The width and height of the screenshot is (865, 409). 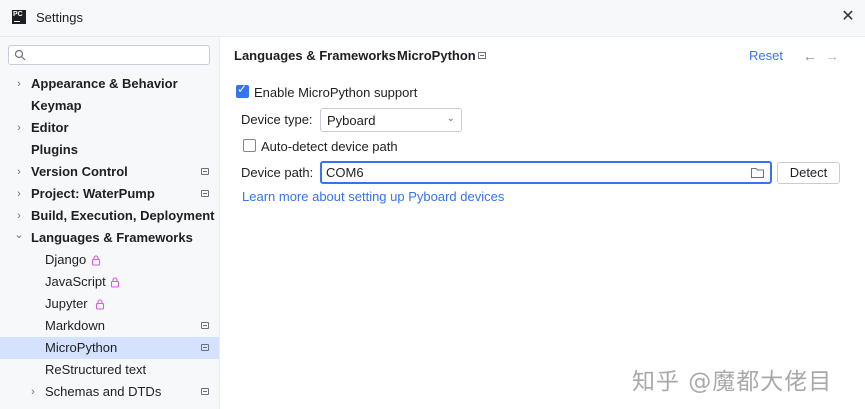 What do you see at coordinates (732, 382) in the screenshot?
I see `zhihu-watermark: 知乎 @魔都大佬目` at bounding box center [732, 382].